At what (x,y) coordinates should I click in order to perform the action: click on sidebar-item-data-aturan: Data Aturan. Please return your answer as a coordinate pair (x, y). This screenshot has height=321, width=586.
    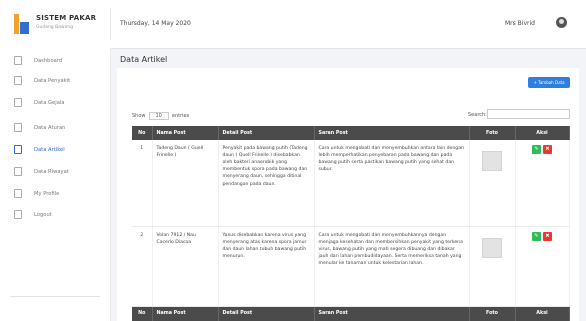
    Looking at the image, I should click on (59, 129).